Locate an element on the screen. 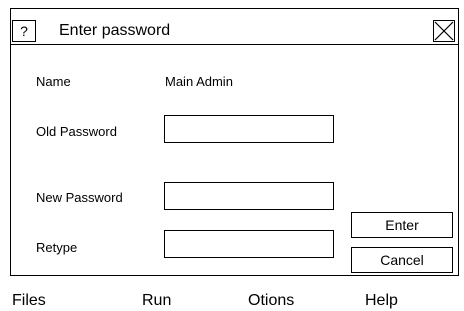 This screenshot has width=464, height=311. name-value: Main Admin is located at coordinates (199, 81).